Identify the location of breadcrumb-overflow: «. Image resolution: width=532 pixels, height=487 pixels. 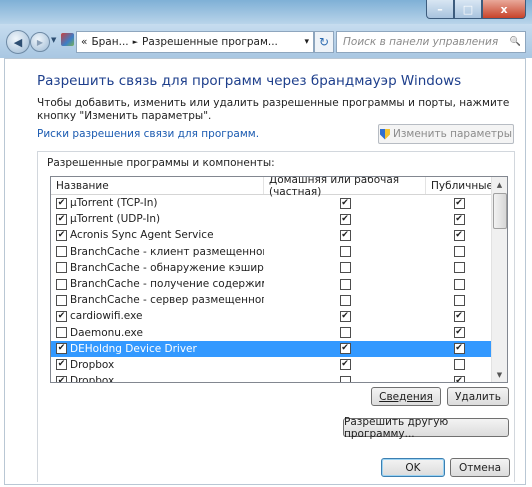
(82, 42).